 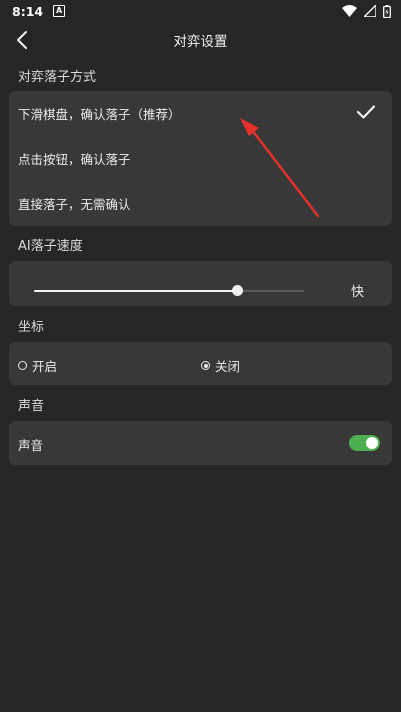 What do you see at coordinates (366, 112) in the screenshot?
I see `check-icon` at bounding box center [366, 112].